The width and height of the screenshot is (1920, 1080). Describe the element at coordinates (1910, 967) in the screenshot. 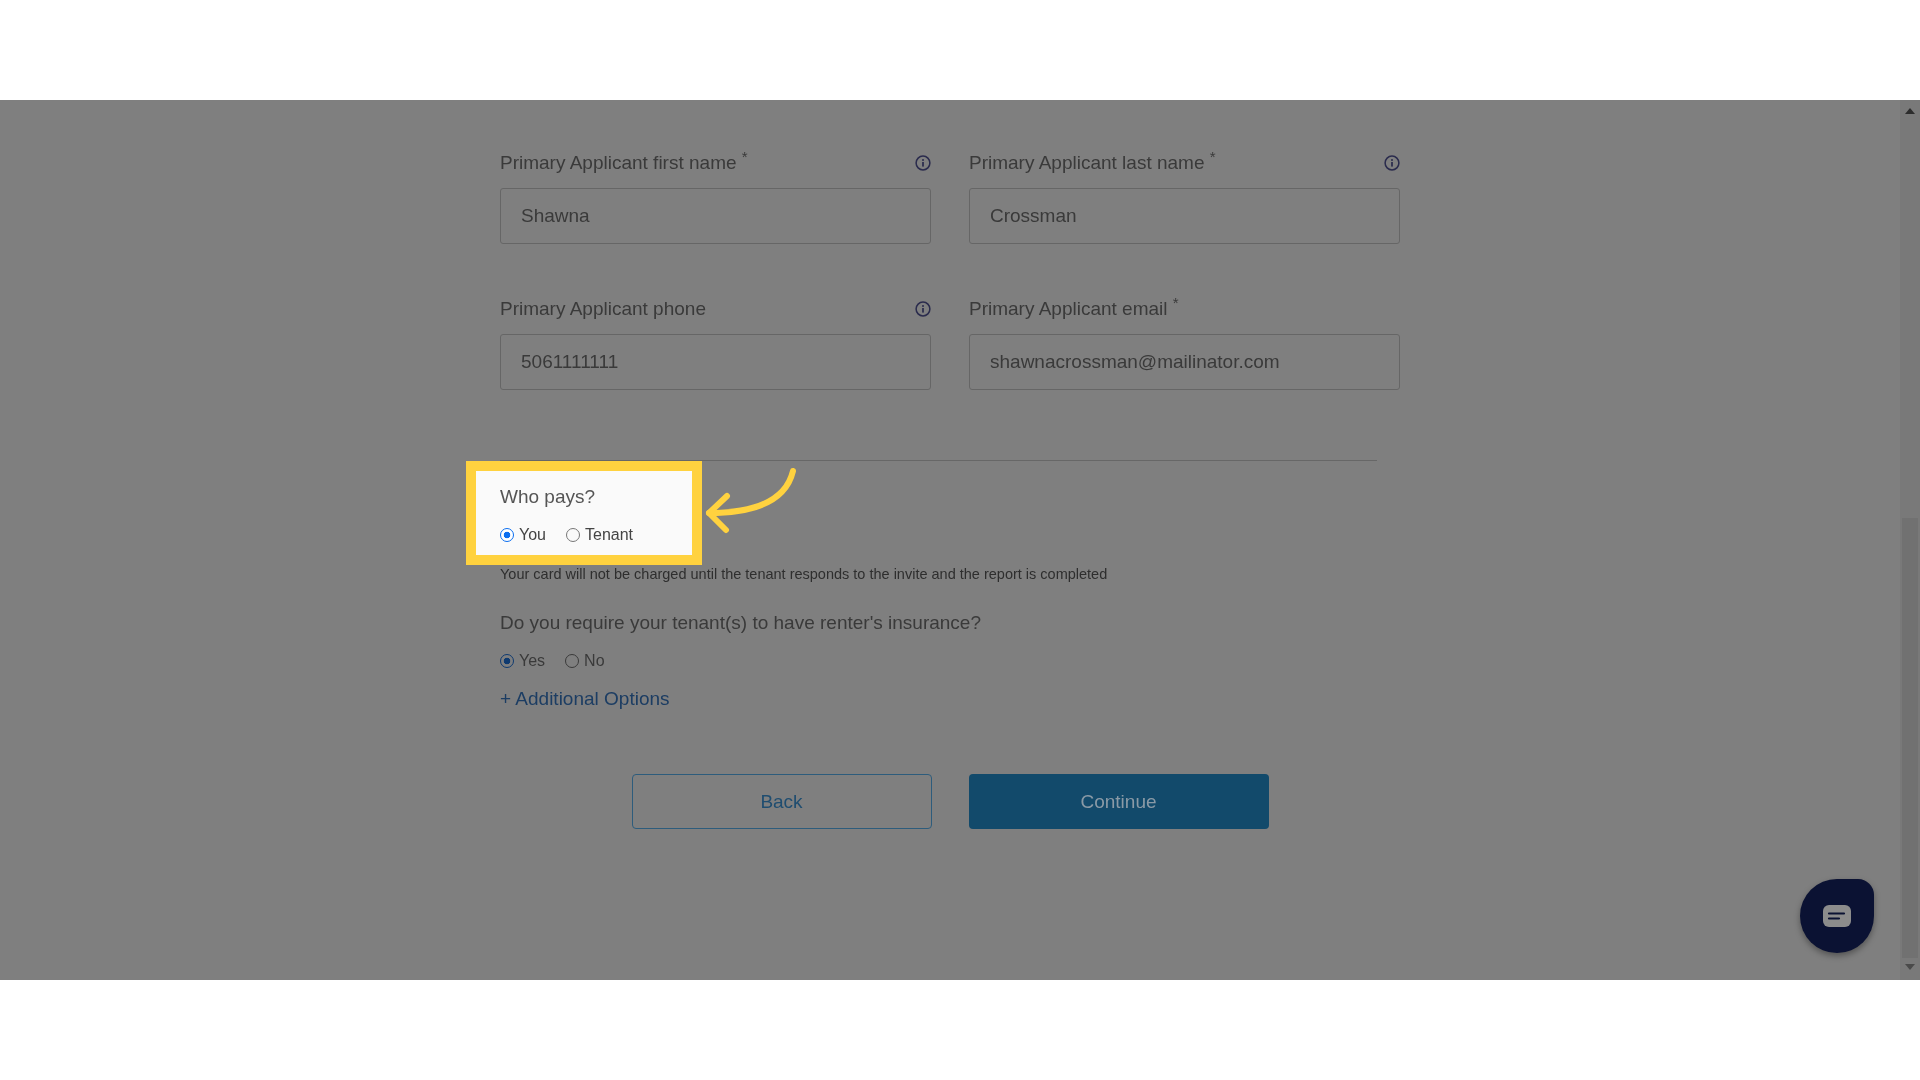

I see `scroll-down-arrow-icon` at that location.